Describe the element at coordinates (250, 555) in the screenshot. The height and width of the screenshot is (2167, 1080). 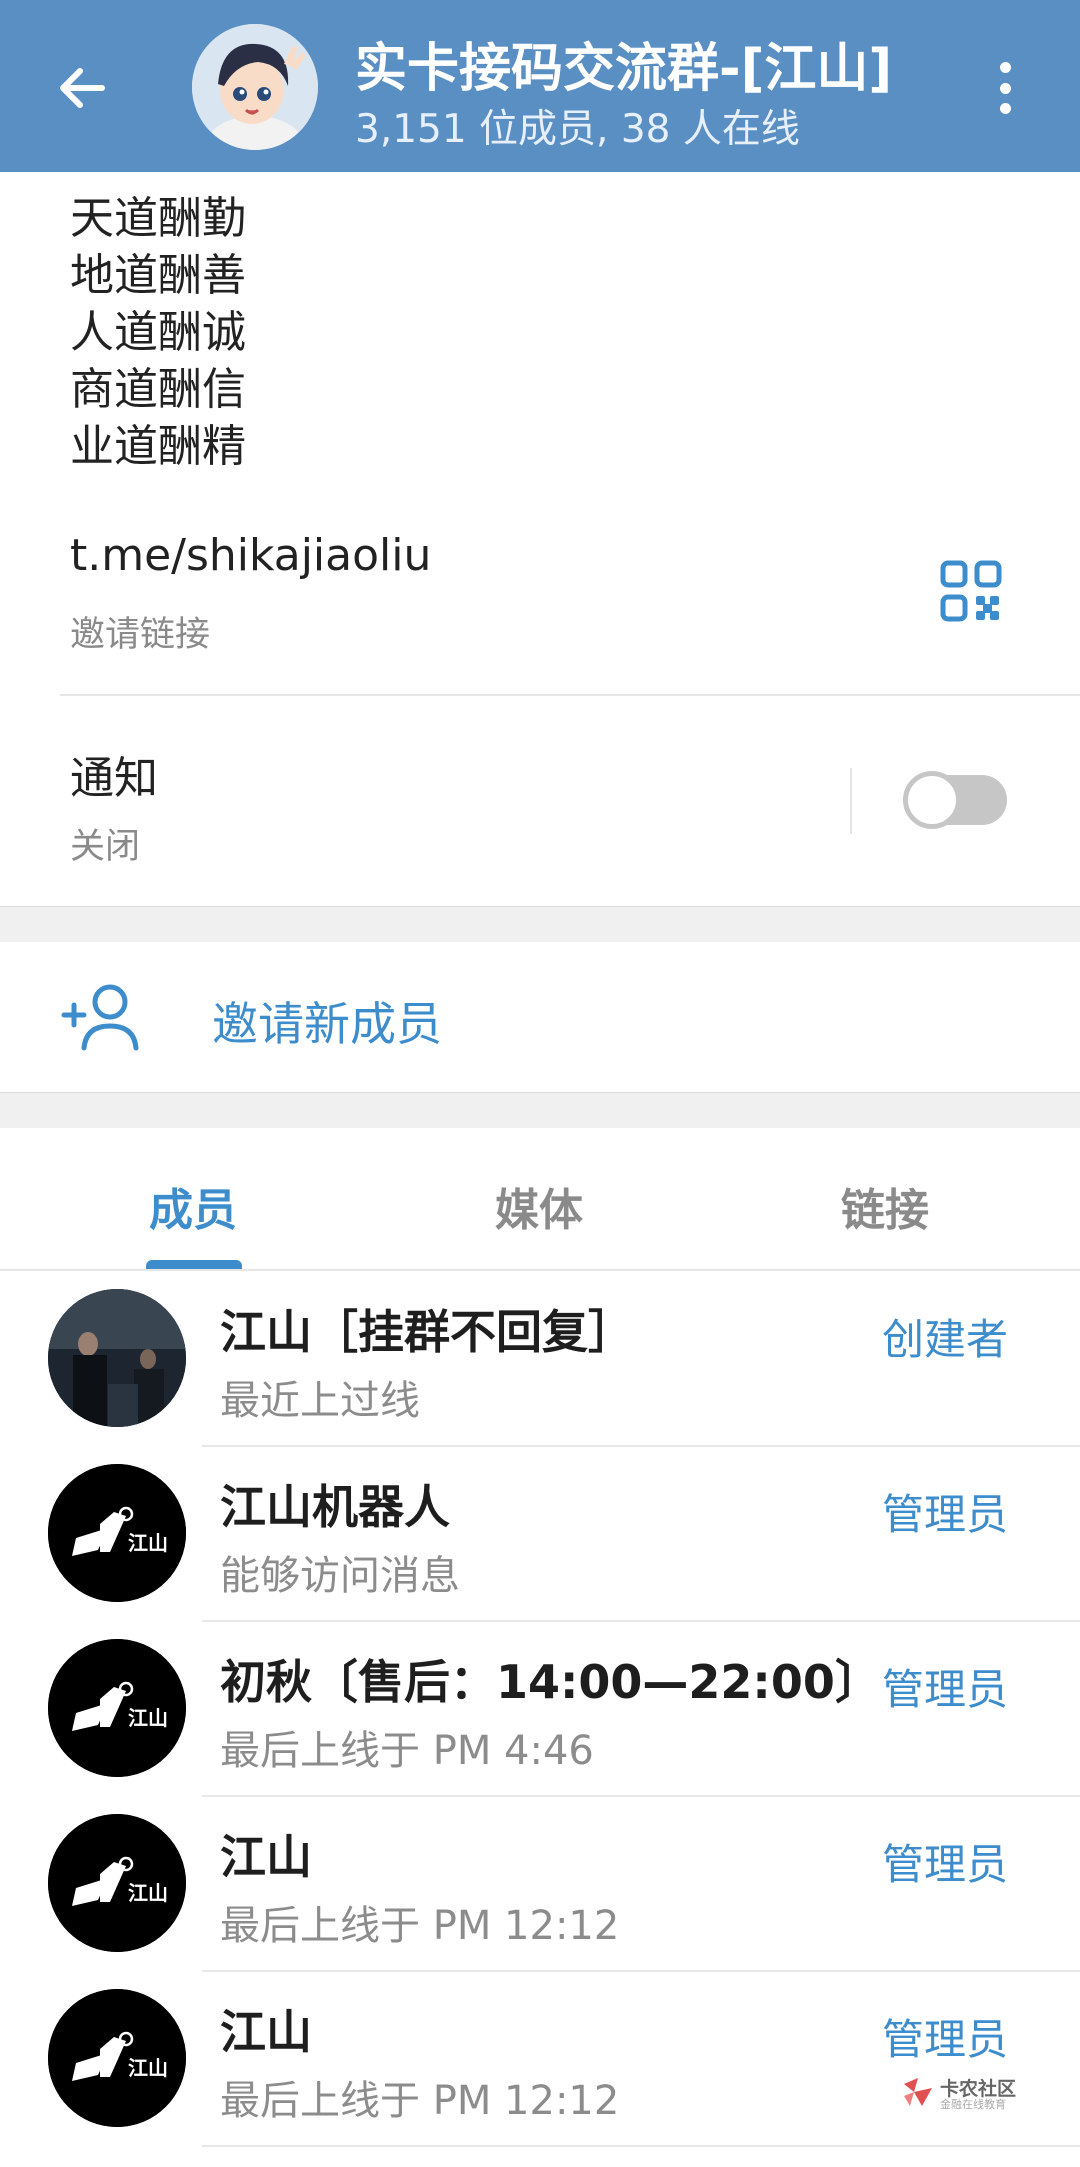
I see `invite-link-url: t.me/shikajiaoliu` at that location.